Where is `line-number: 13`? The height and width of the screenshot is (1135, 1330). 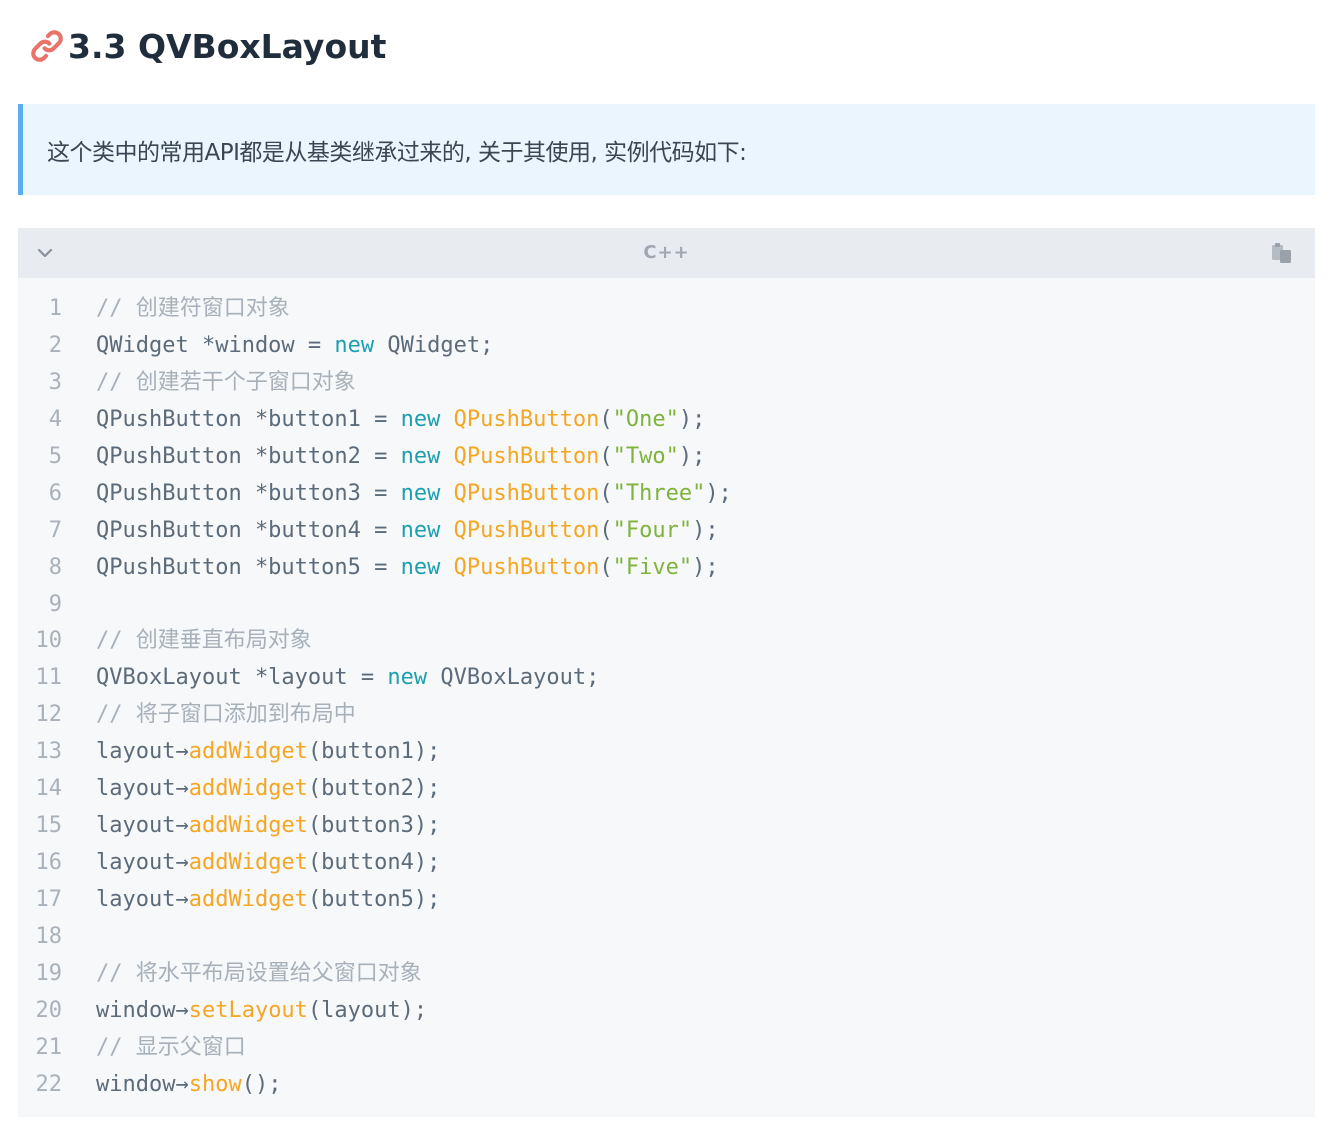 line-number: 13 is located at coordinates (49, 752).